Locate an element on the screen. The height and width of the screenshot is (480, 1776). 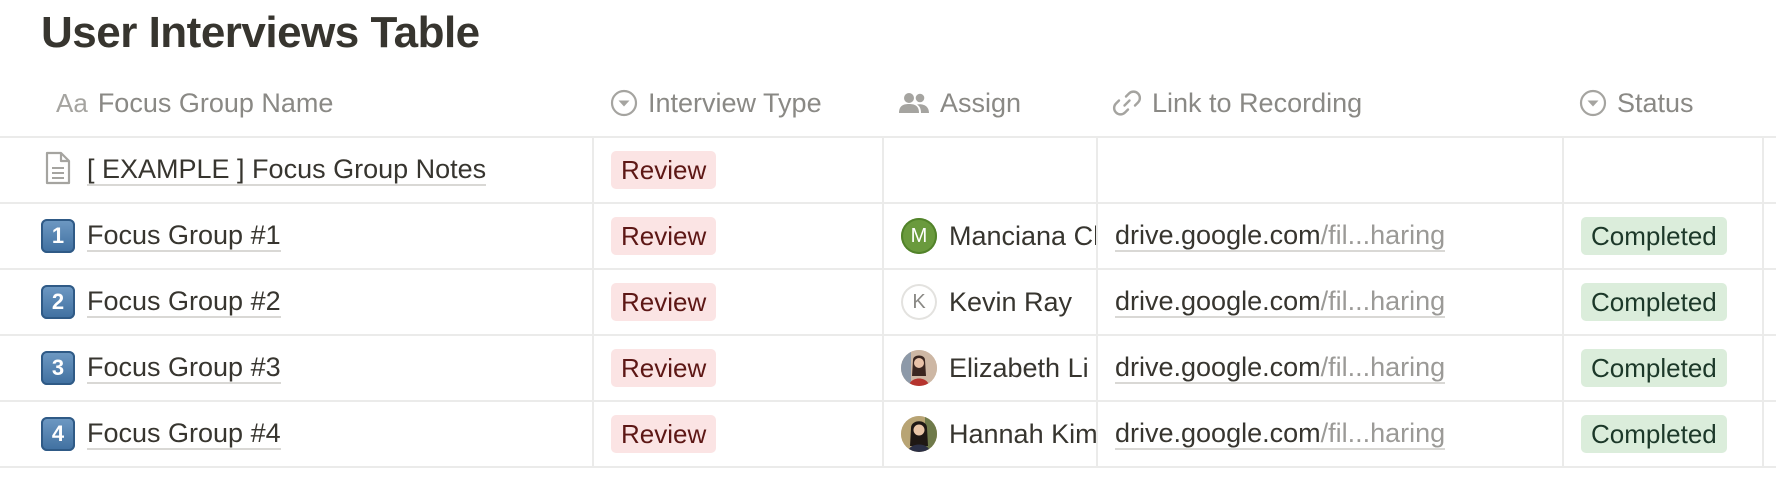
assignee-name: Manciana Chen is located at coordinates (1022, 235).